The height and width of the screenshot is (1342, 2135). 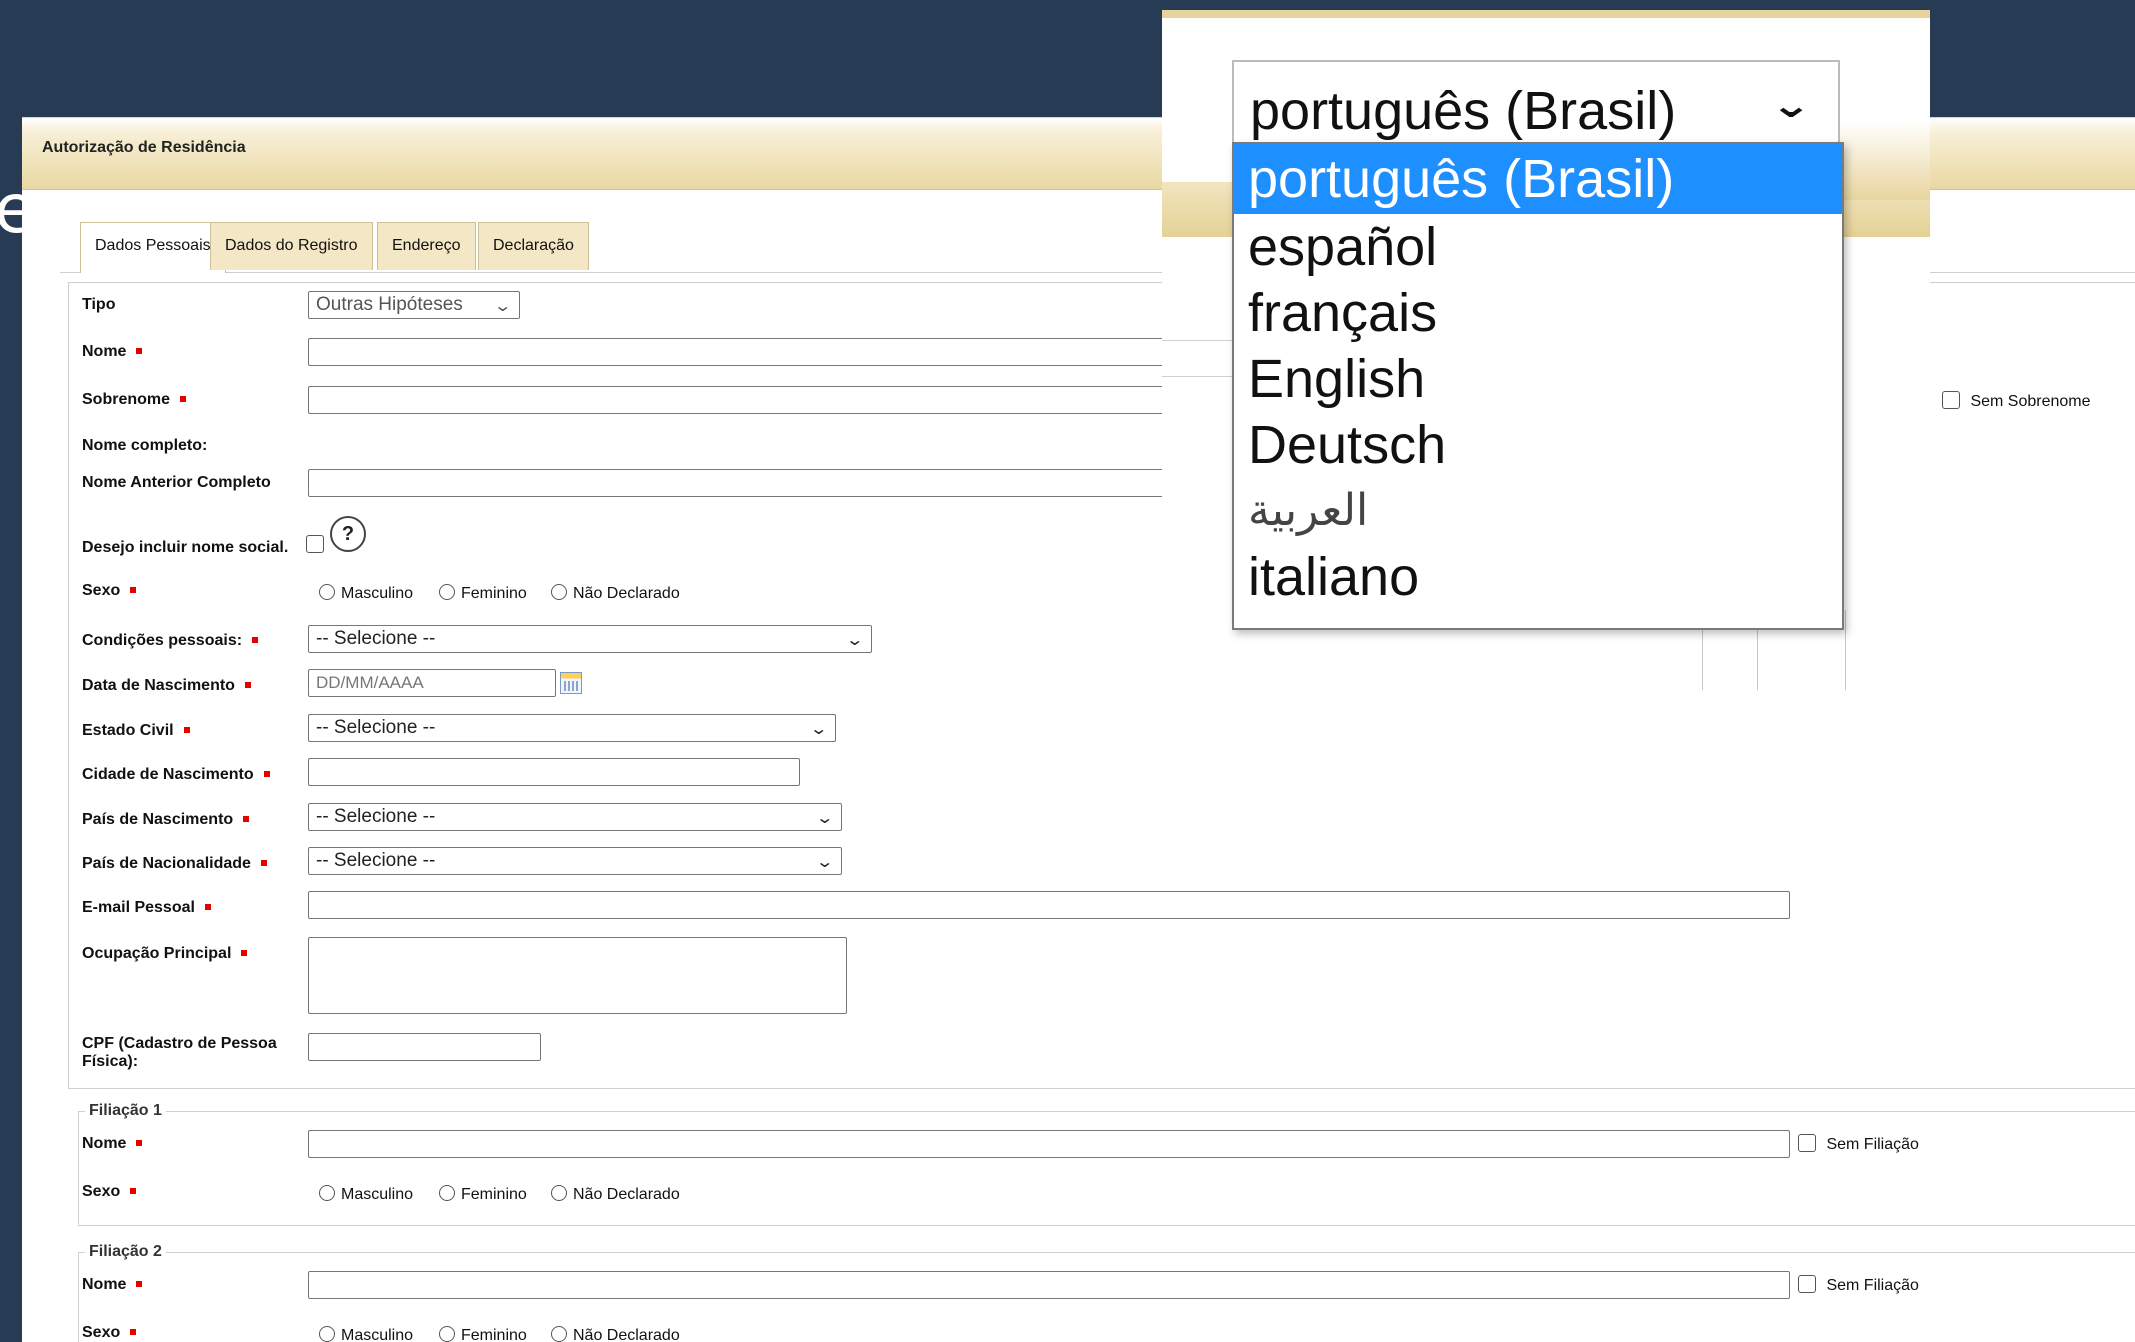 What do you see at coordinates (138, 907) in the screenshot?
I see `email-label-text: E-mail Pessoal` at bounding box center [138, 907].